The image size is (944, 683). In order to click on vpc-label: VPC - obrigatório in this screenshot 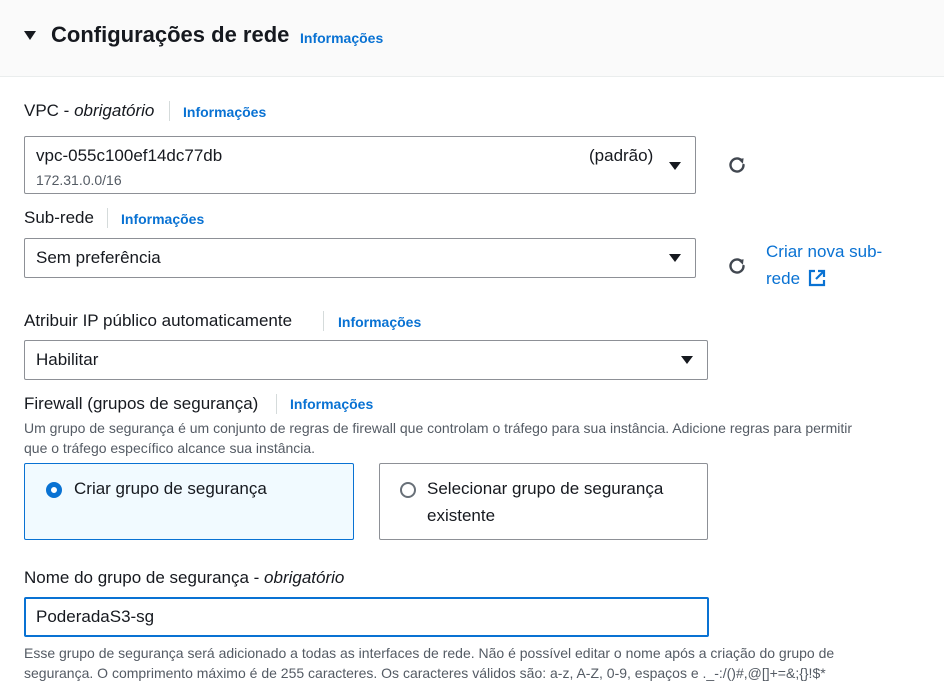, I will do `click(89, 110)`.